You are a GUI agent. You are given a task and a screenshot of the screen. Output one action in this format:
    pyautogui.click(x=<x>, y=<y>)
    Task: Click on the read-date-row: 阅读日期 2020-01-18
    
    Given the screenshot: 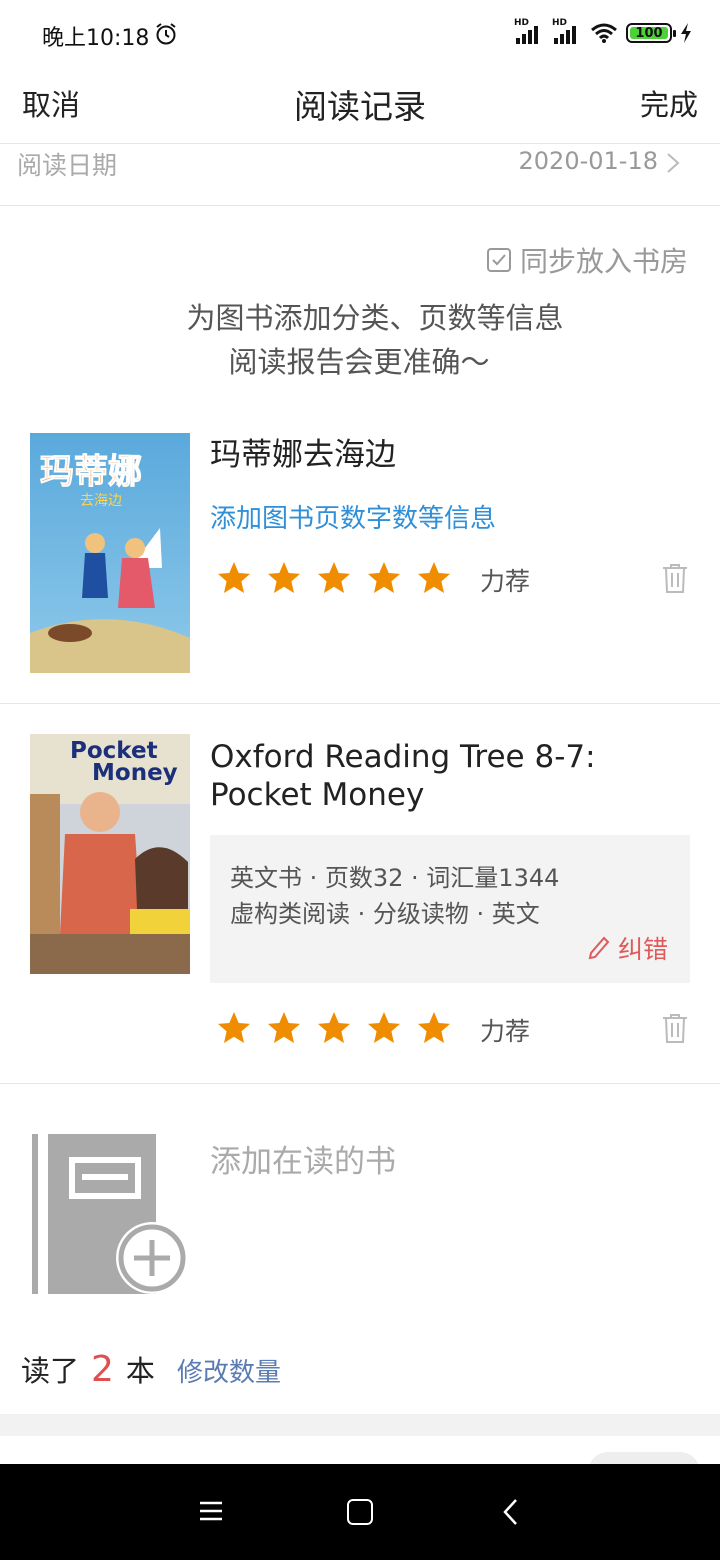 What is the action you would take?
    pyautogui.click(x=360, y=175)
    